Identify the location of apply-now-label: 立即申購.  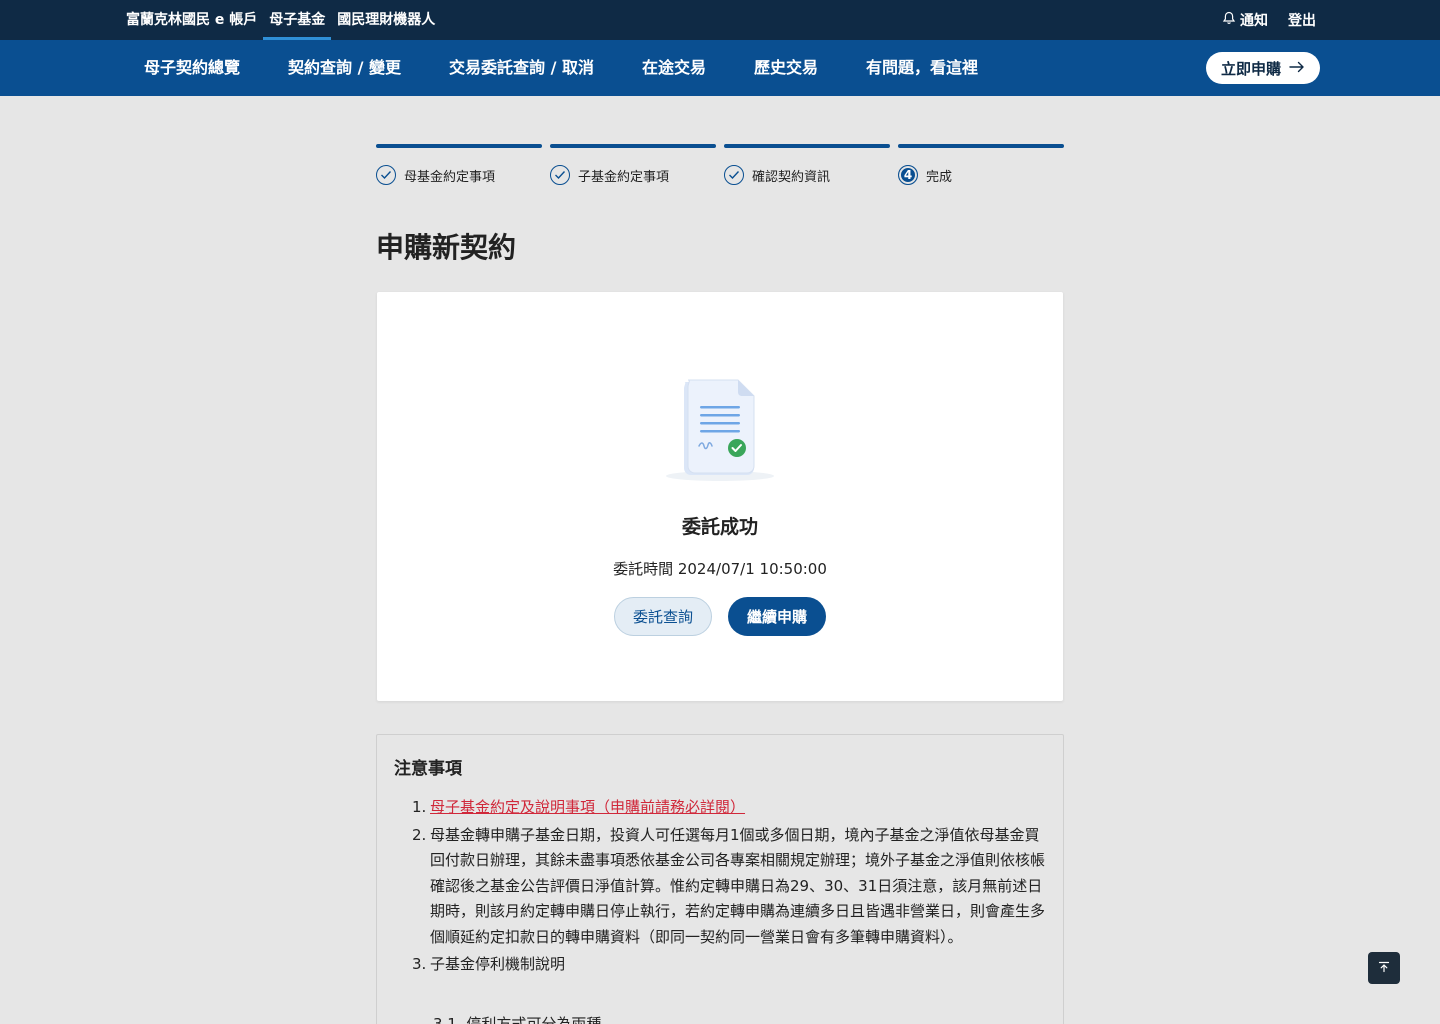
(1250, 68).